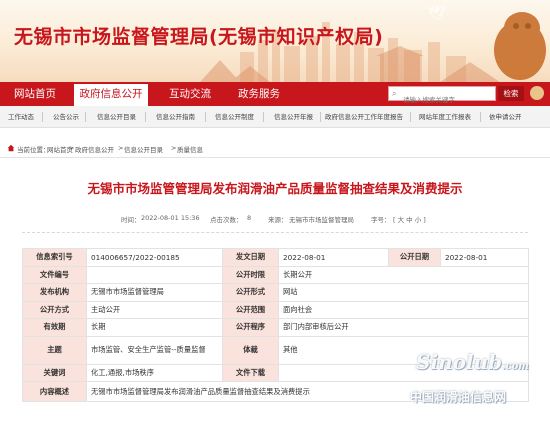 The image size is (550, 423). What do you see at coordinates (66, 117) in the screenshot?
I see `subnav-notices: 公告公示` at bounding box center [66, 117].